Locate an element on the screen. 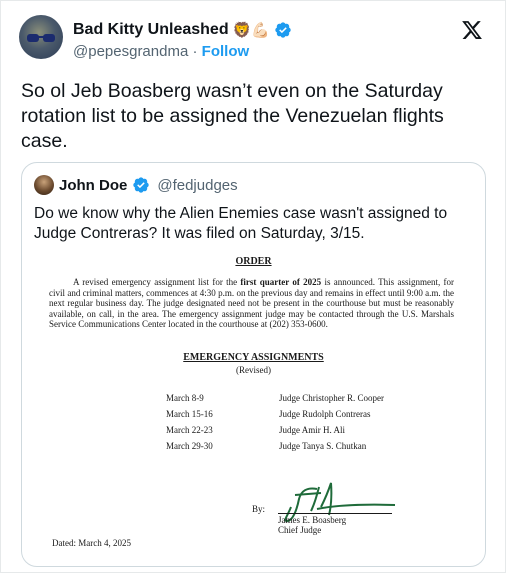 This screenshot has height=573, width=506. signer-title: Chief Judge is located at coordinates (300, 530).